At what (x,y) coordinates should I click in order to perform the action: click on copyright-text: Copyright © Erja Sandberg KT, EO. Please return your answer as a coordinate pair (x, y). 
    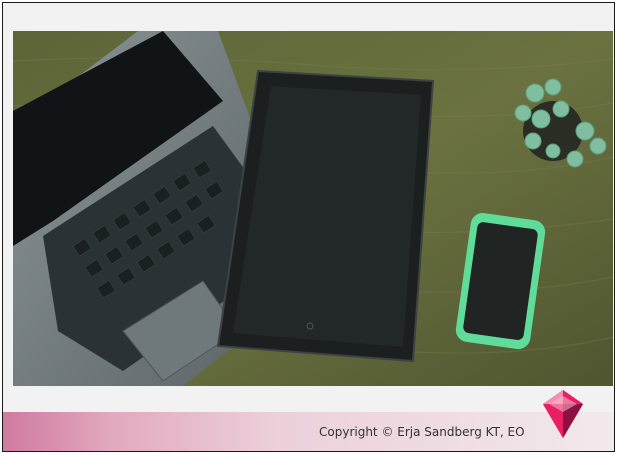
    Looking at the image, I should click on (422, 432).